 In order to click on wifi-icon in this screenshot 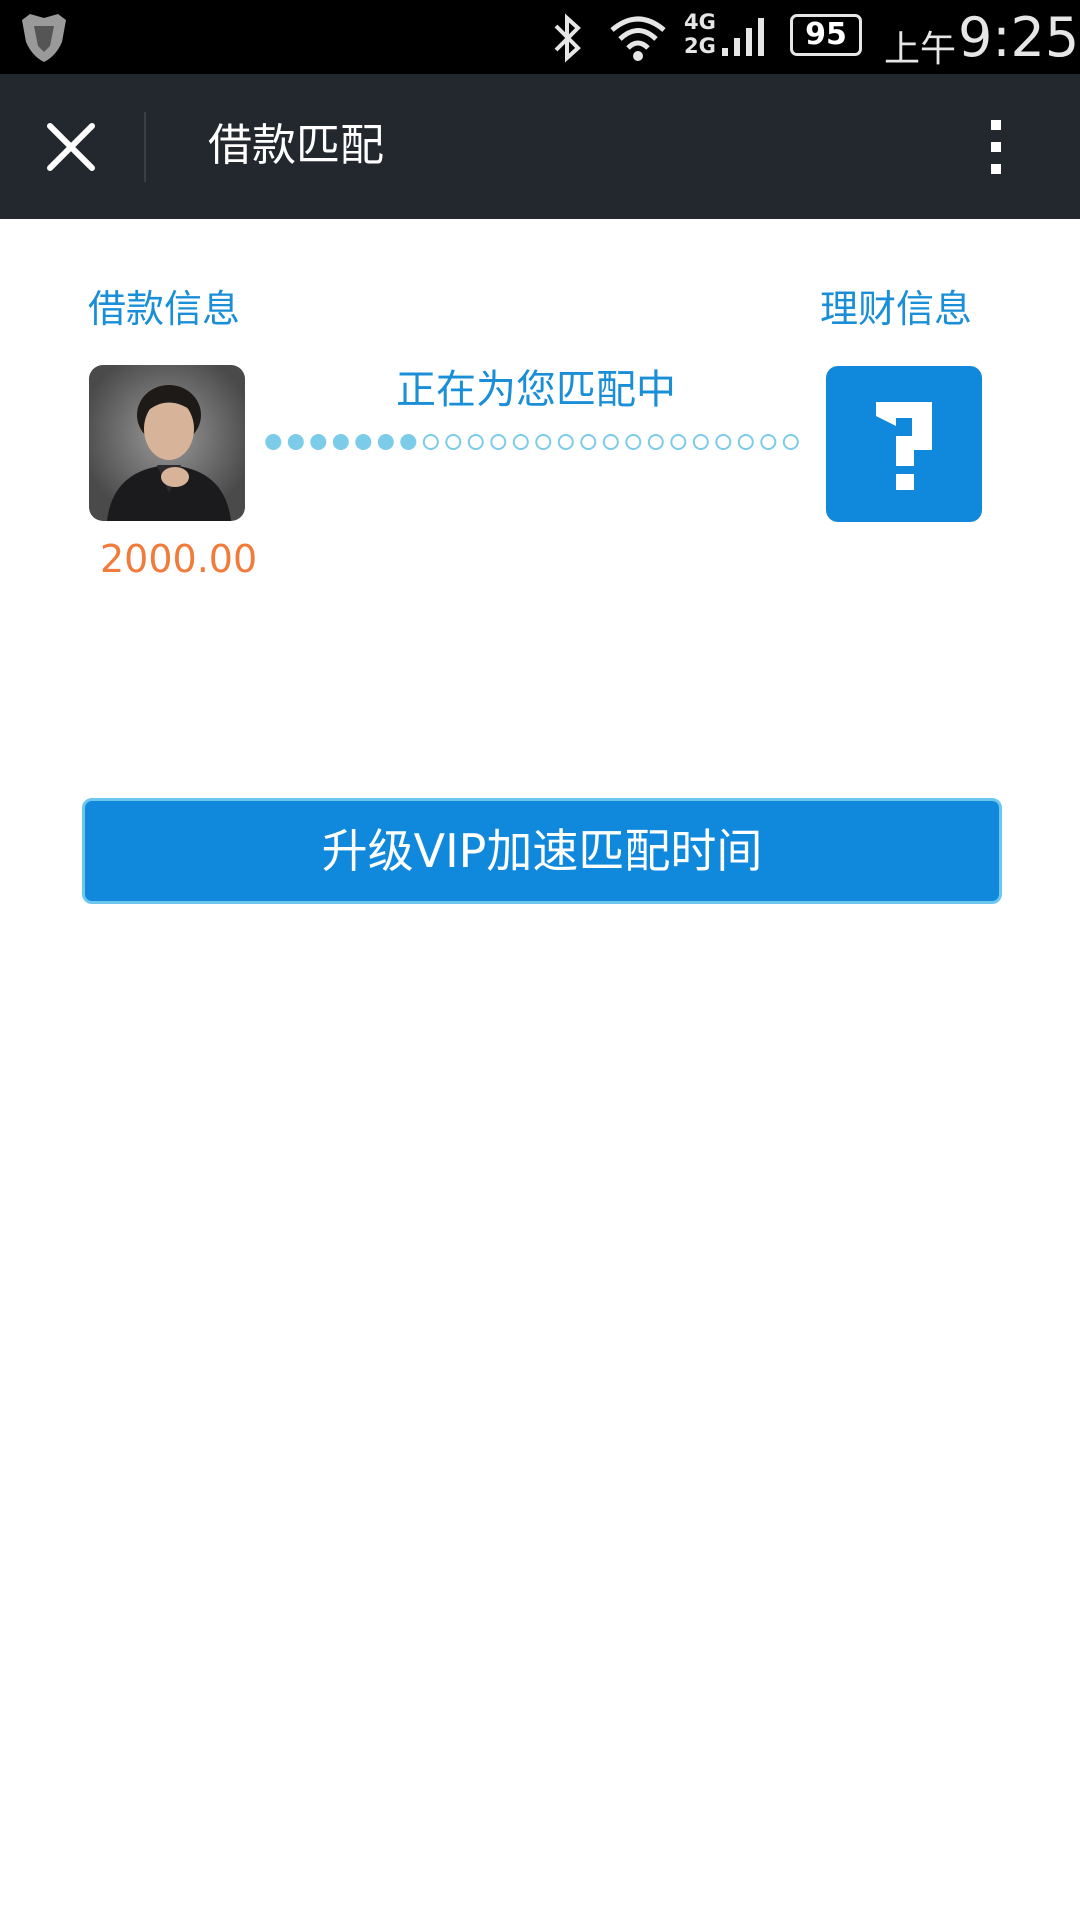, I will do `click(638, 38)`.